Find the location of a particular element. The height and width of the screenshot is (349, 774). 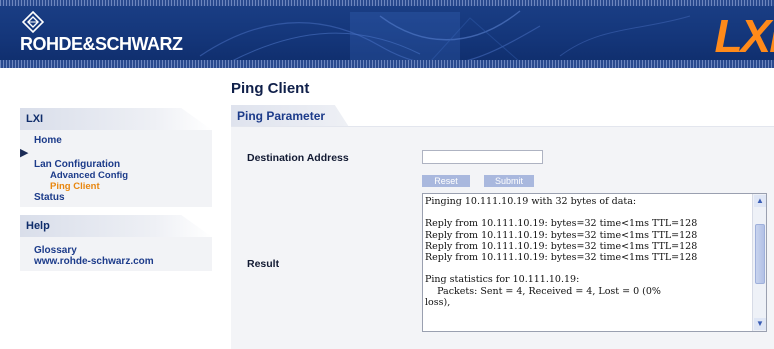

scroll-thumb is located at coordinates (760, 254).